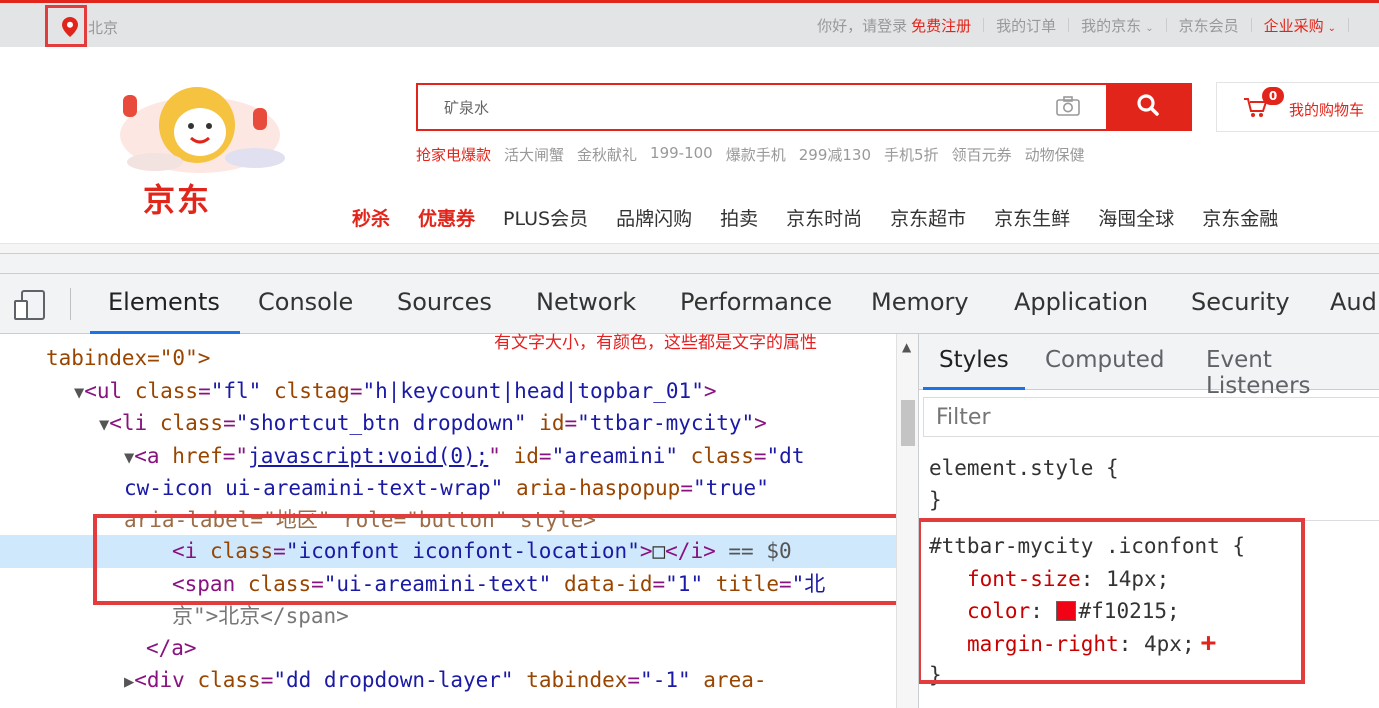 This screenshot has width=1379, height=708. What do you see at coordinates (444, 302) in the screenshot?
I see `tab-sources: Sources` at bounding box center [444, 302].